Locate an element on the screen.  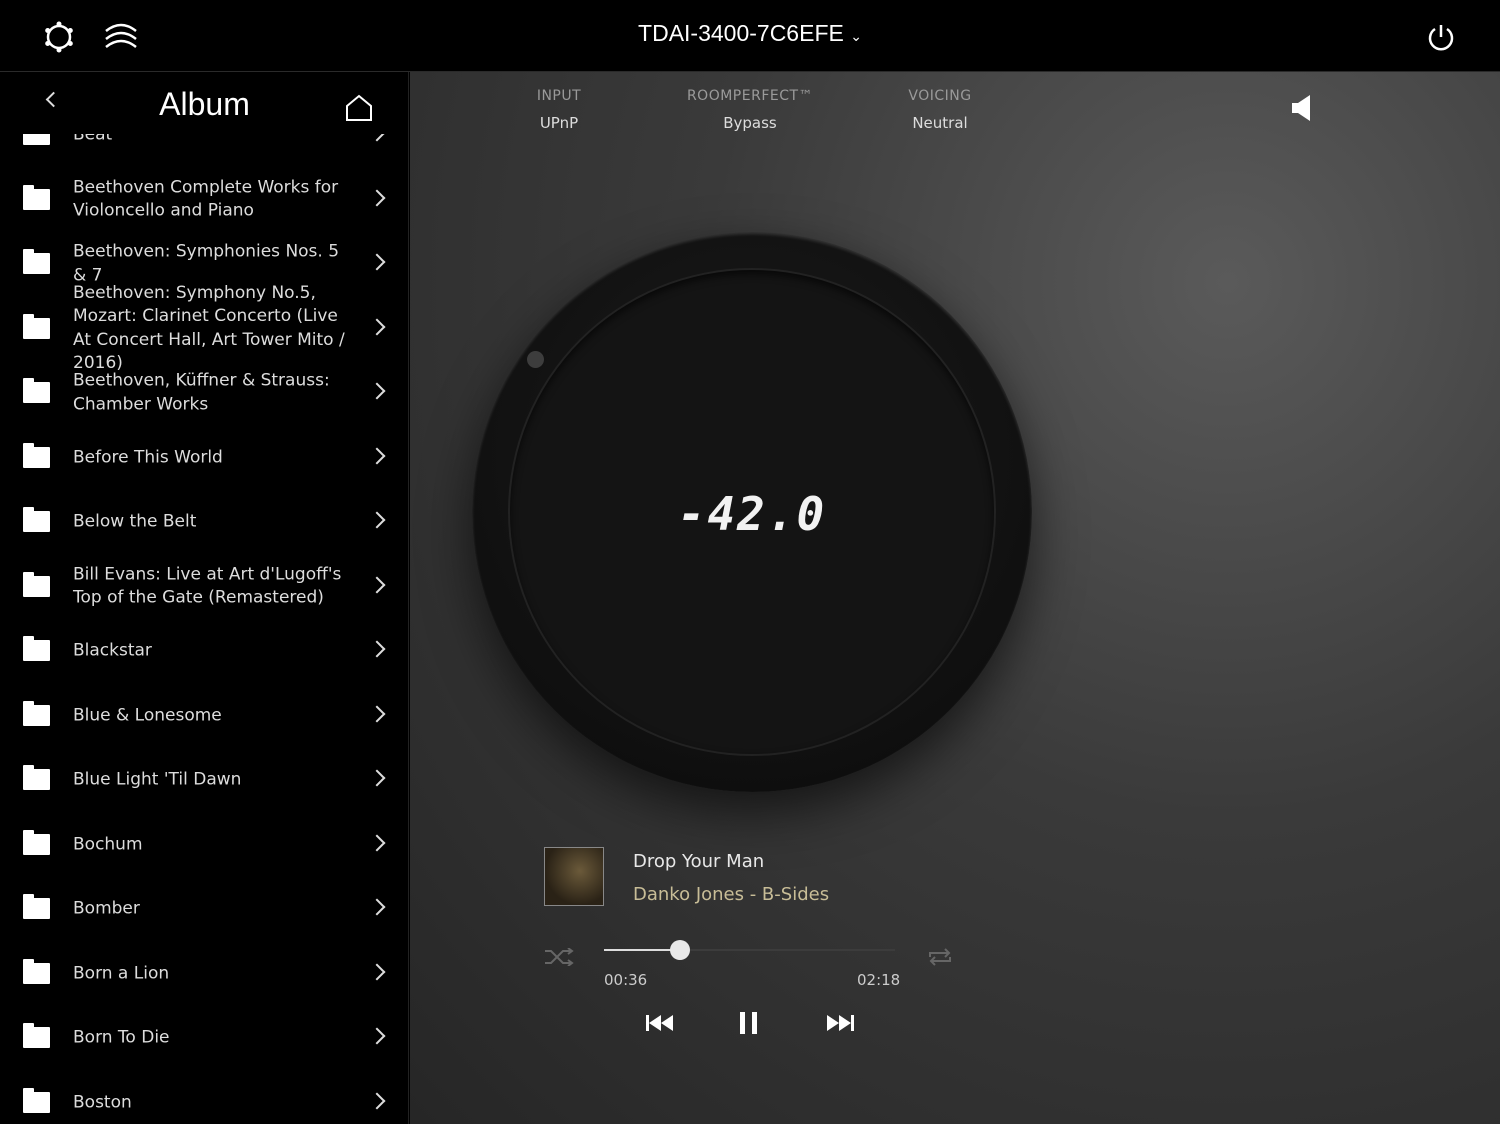
input-value: UPnP is located at coordinates (559, 123).